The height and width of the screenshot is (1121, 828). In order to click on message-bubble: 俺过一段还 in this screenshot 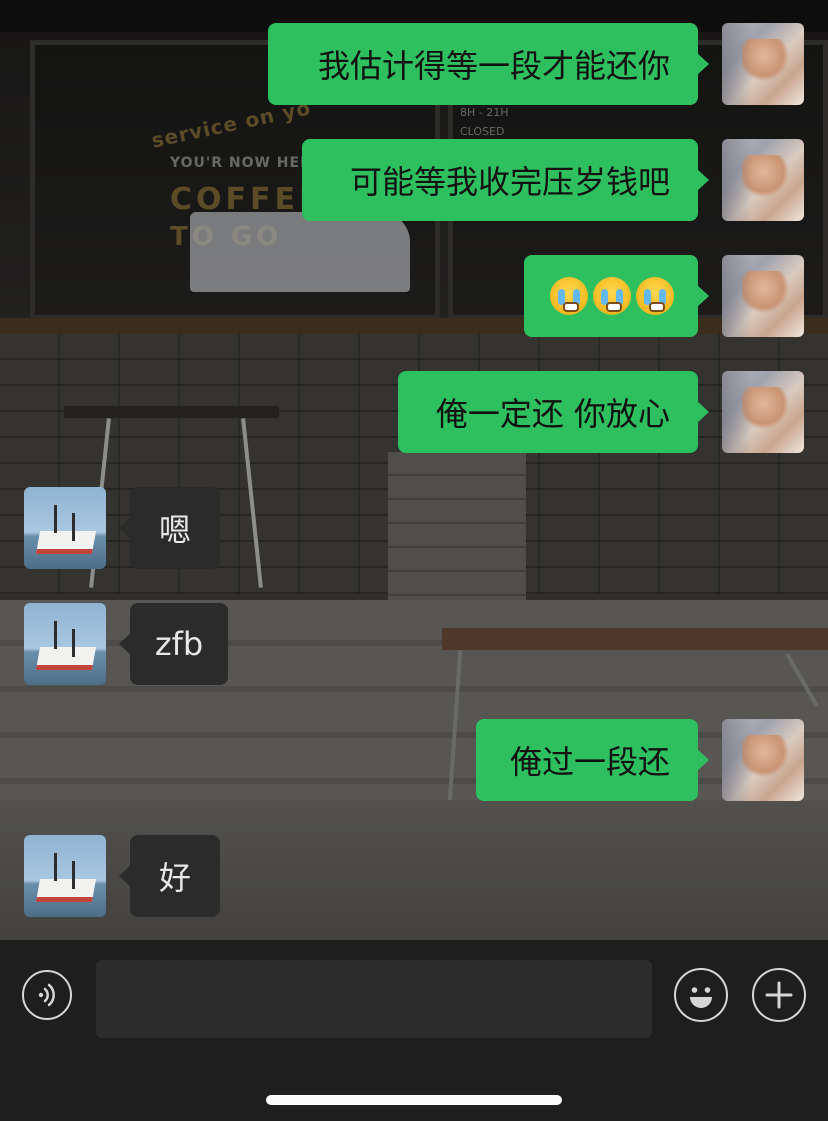, I will do `click(592, 760)`.